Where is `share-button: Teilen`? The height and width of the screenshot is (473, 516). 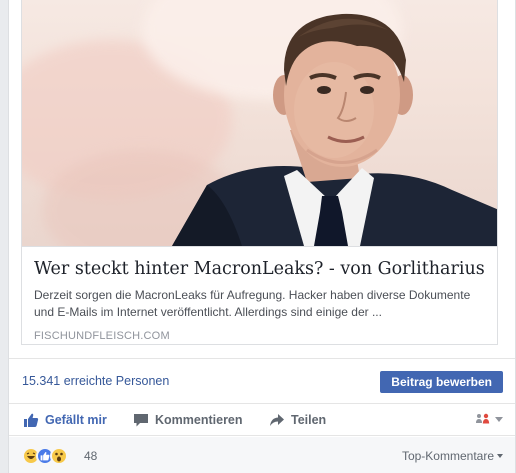
share-button: Teilen is located at coordinates (297, 420).